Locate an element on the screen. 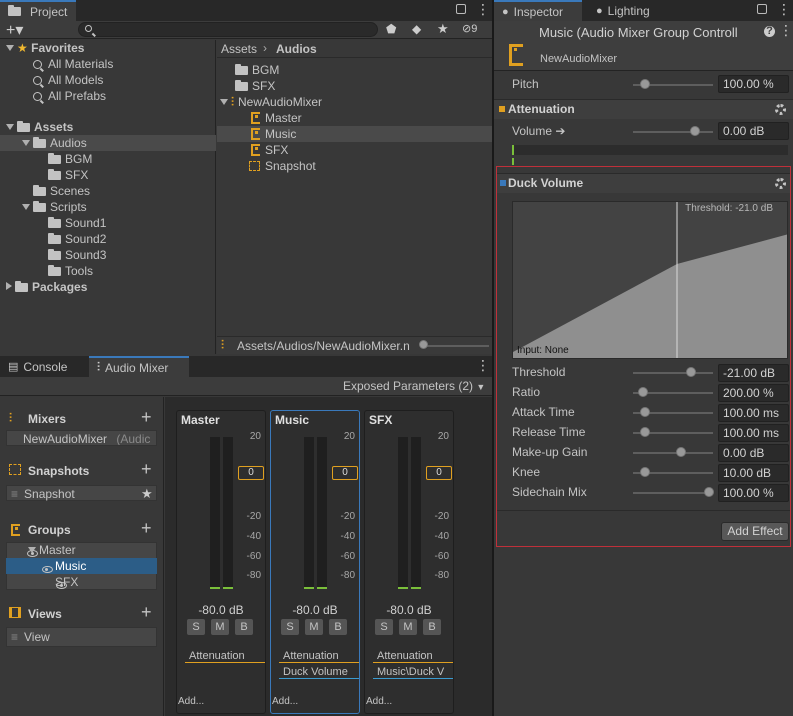 Image resolution: width=793 pixels, height=716 pixels. filter-type-icon: ⬟ is located at coordinates (391, 29).